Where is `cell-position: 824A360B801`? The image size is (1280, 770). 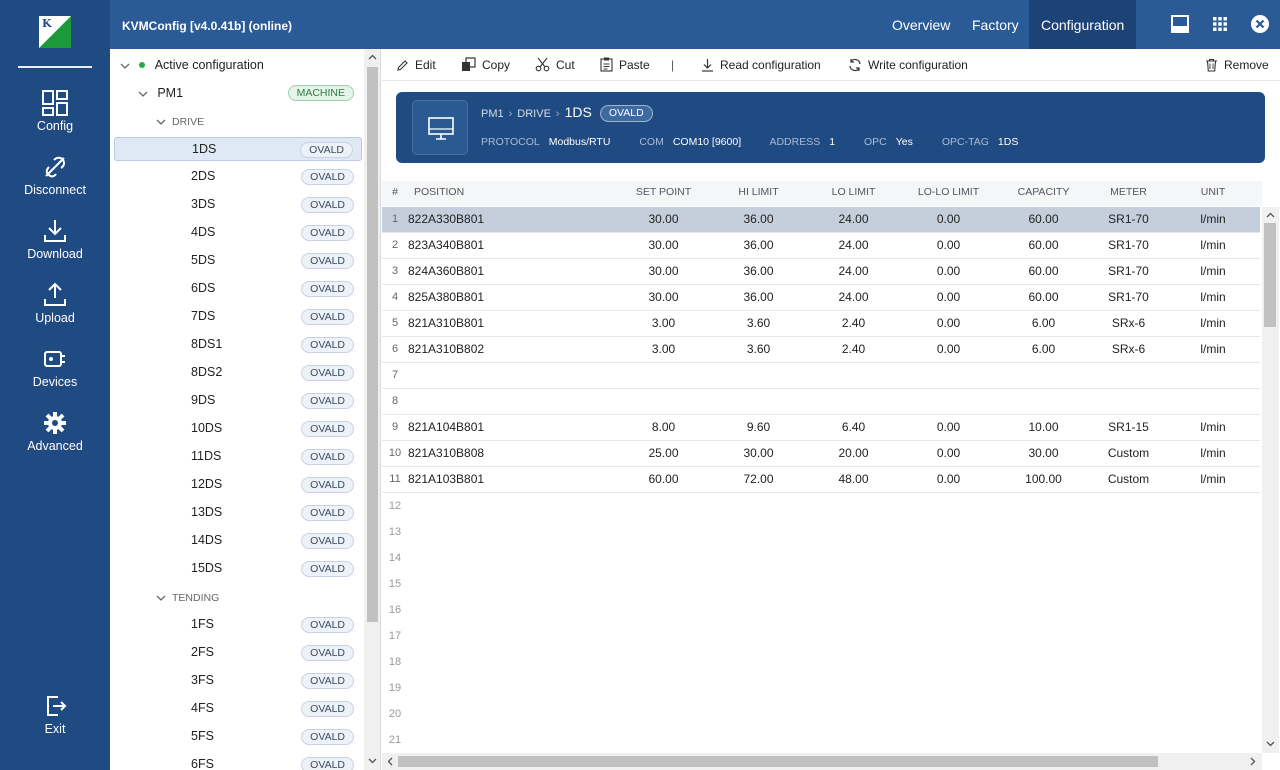
cell-position: 824A360B801 is located at coordinates (512, 271).